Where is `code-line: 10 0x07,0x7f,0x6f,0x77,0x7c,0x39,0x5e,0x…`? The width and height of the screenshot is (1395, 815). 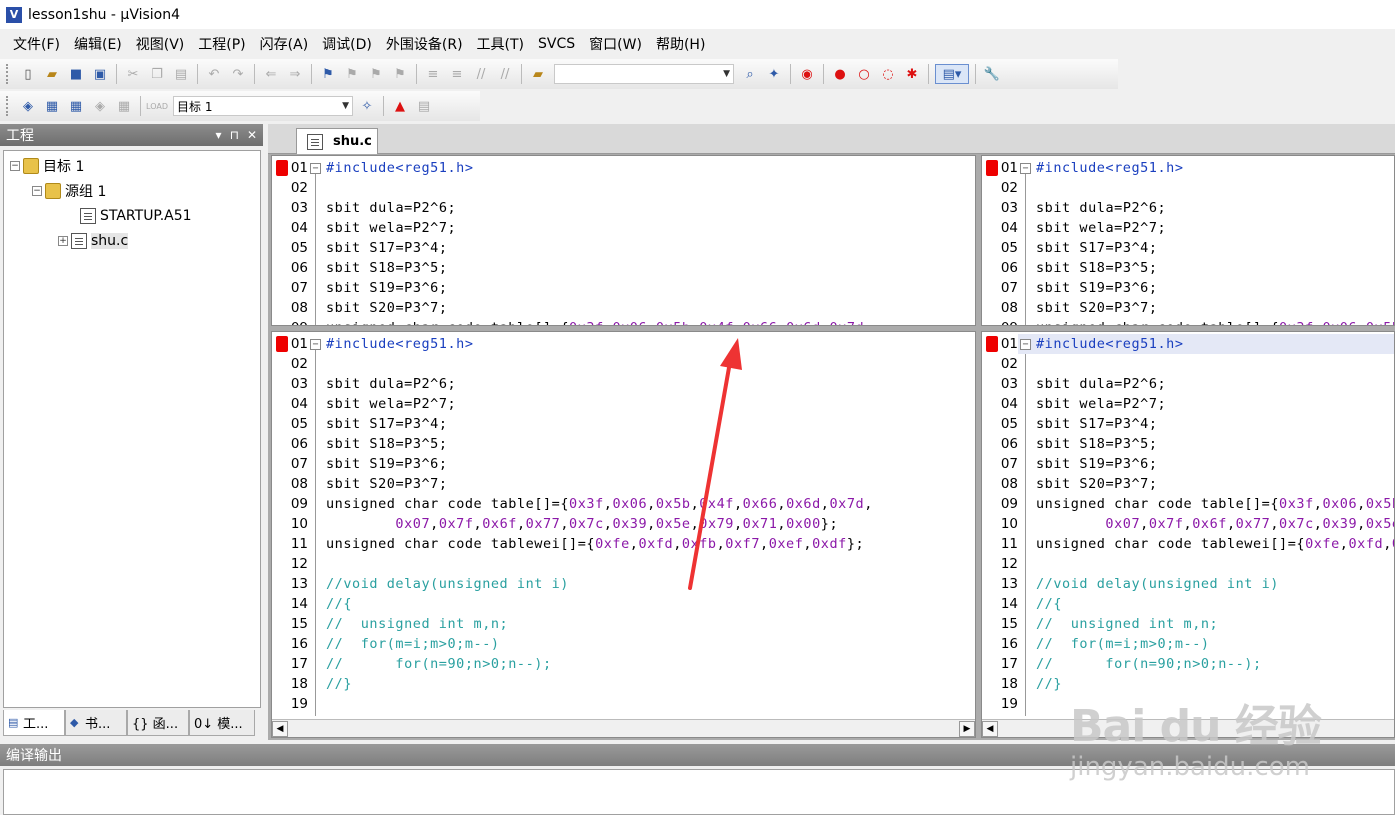 code-line: 10 0x07,0x7f,0x6f,0x77,0x7c,0x39,0x5e,0x… is located at coordinates (623, 524).